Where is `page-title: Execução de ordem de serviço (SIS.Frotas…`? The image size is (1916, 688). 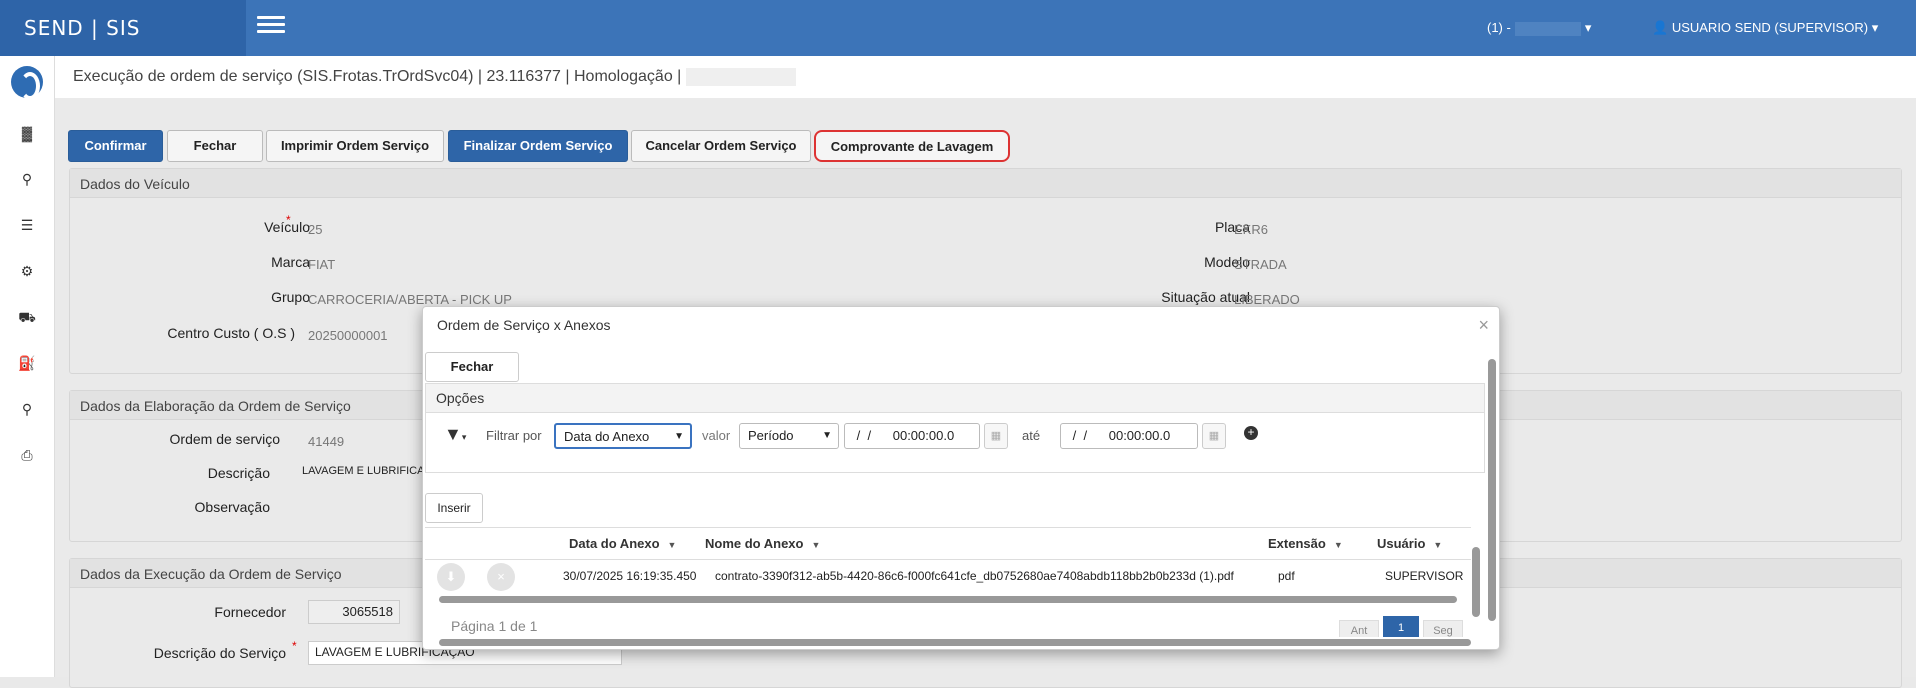 page-title: Execução de ordem de serviço (SIS.Frotas… is located at coordinates (434, 77).